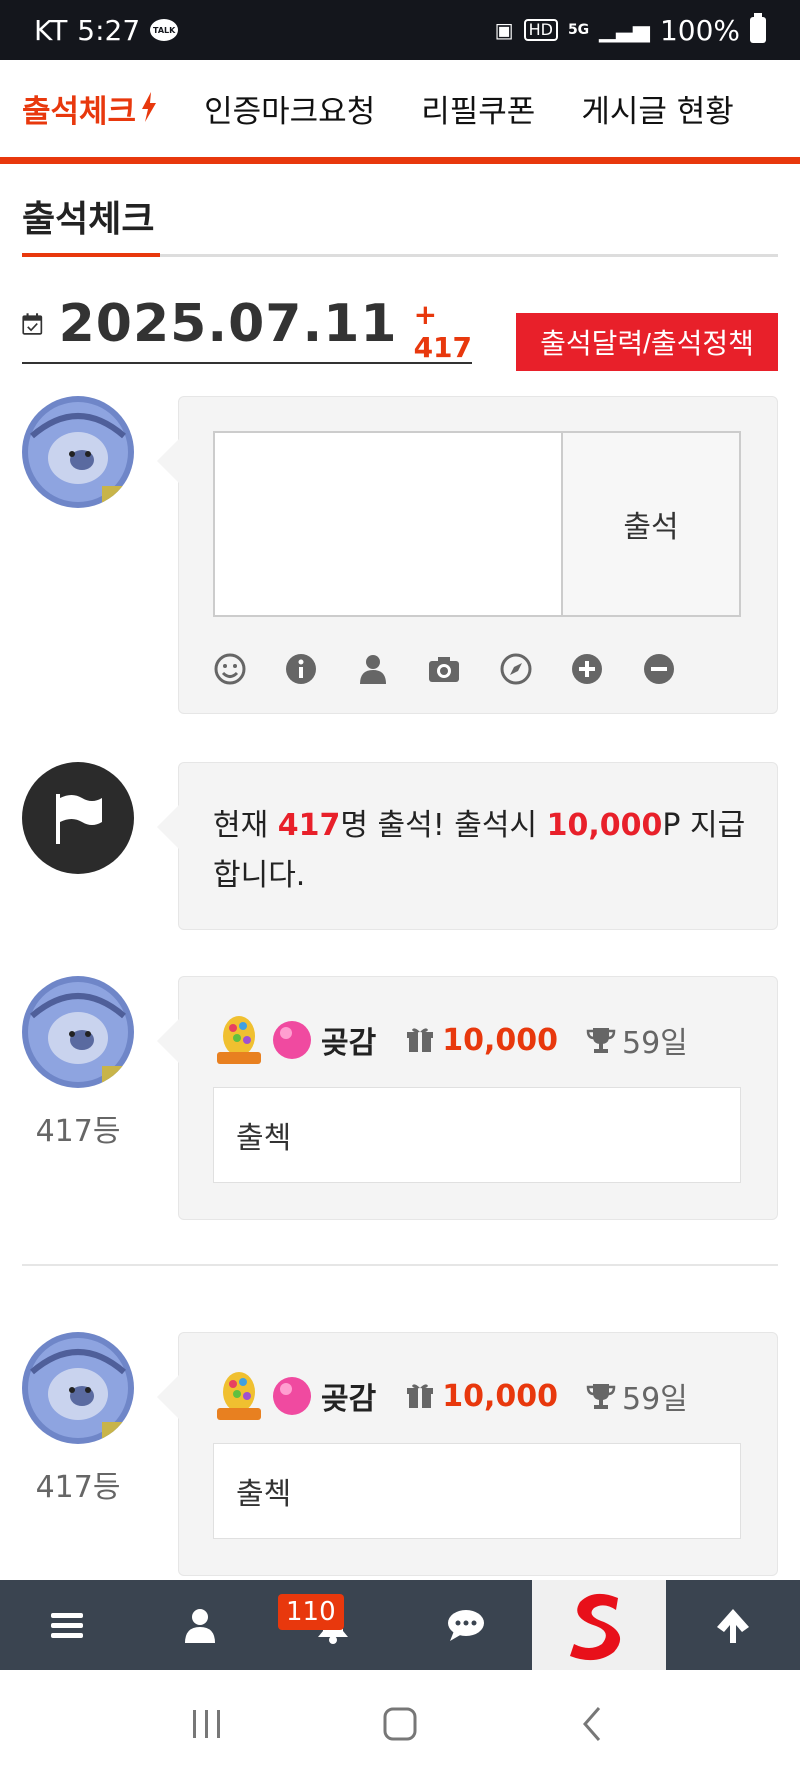 Image resolution: width=800 pixels, height=1778 pixels. I want to click on top-nav: 출석체크 인증마크요청 리필쿠폰 게시글 현황, so click(400, 112).